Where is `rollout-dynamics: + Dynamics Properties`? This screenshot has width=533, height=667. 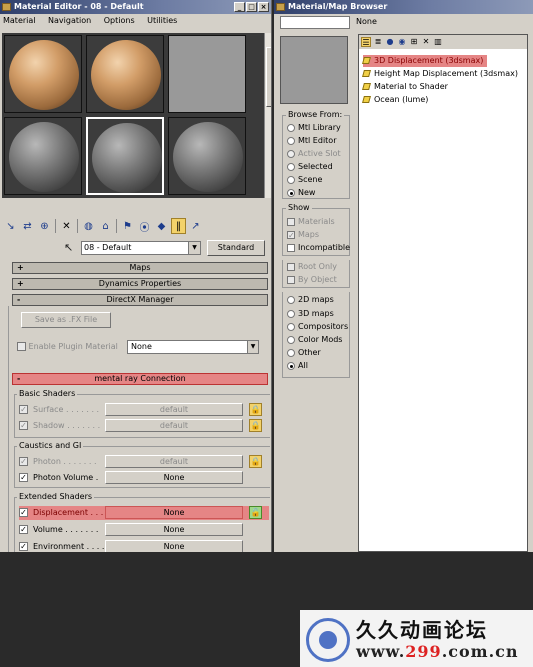 rollout-dynamics: + Dynamics Properties is located at coordinates (140, 284).